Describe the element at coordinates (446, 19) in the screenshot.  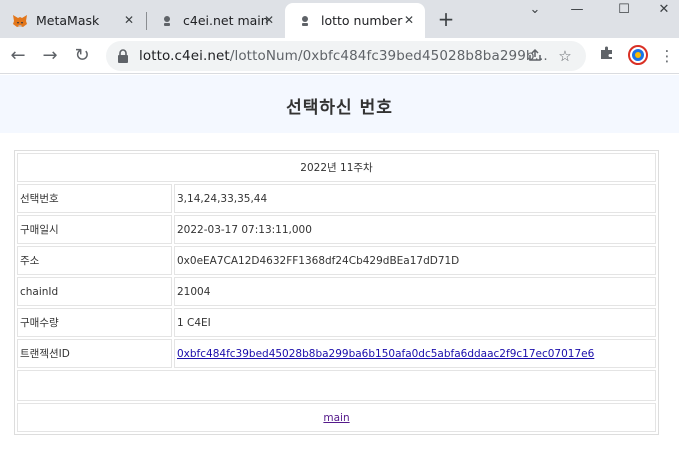
I see `new-tab-button: +` at that location.